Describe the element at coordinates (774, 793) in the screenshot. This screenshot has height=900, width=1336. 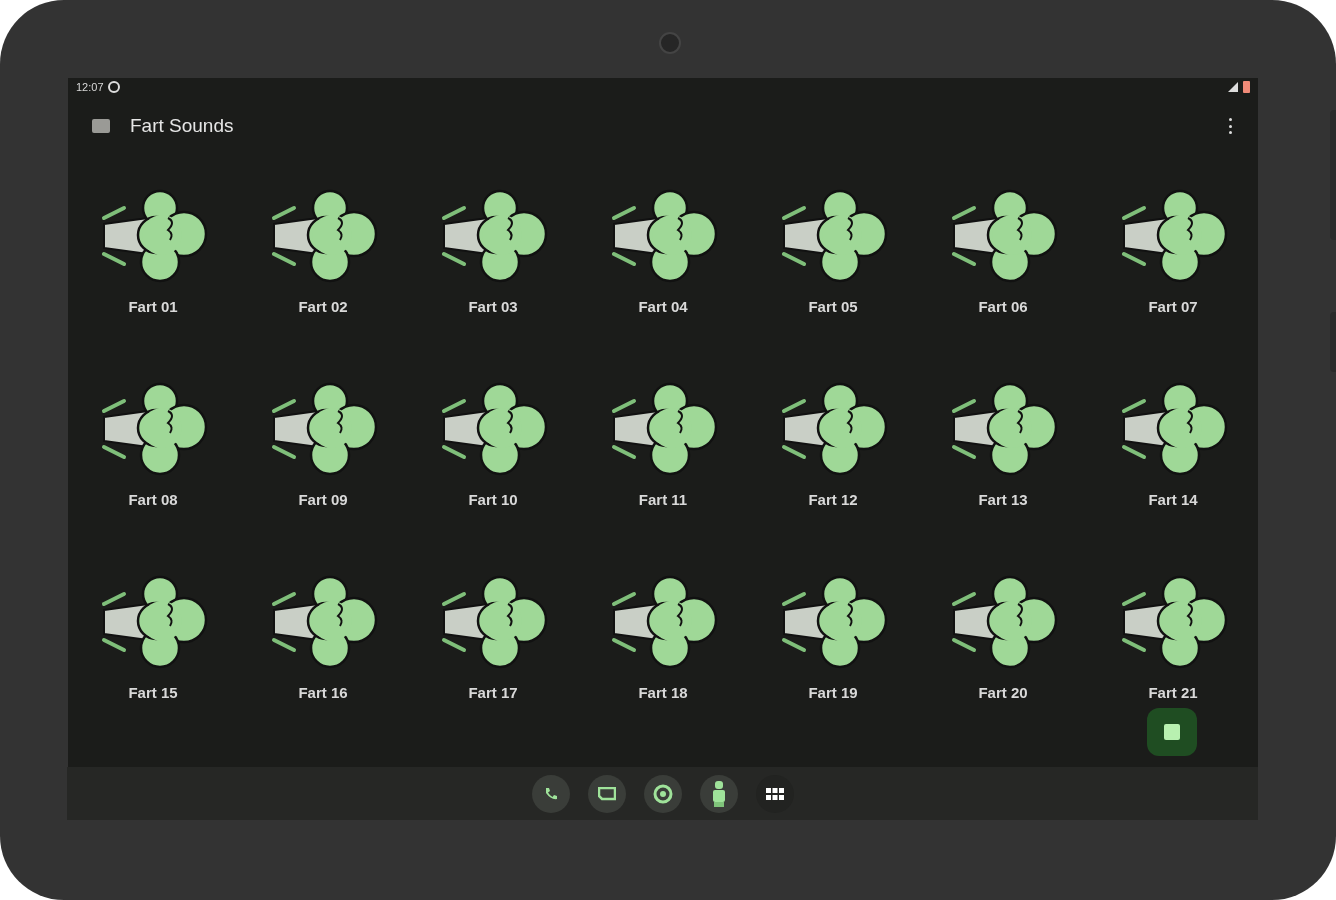
I see `grid-icon` at that location.